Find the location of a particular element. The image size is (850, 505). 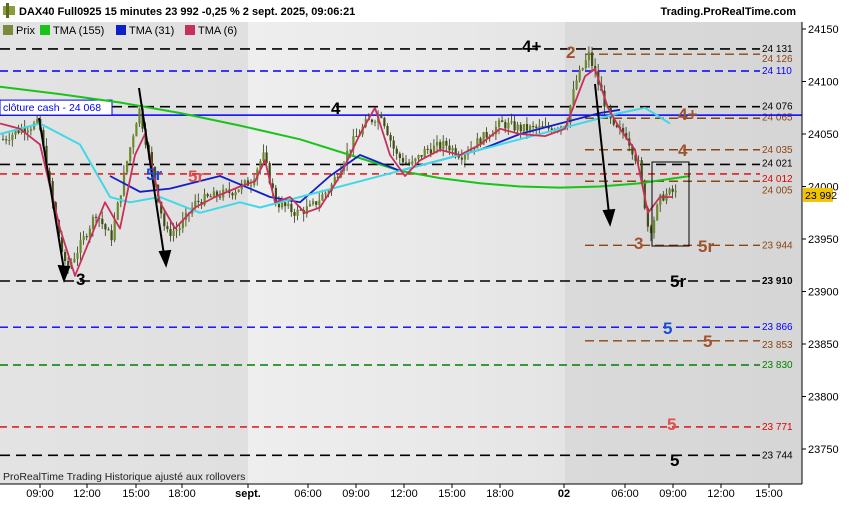

x-tick-label: 06:00 is located at coordinates (308, 494).